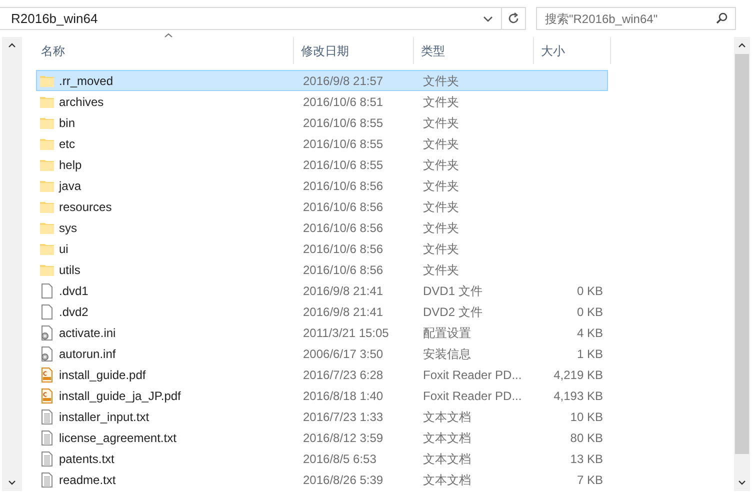 The width and height of the screenshot is (754, 495). What do you see at coordinates (86, 459) in the screenshot?
I see `file-name: patents.txt` at bounding box center [86, 459].